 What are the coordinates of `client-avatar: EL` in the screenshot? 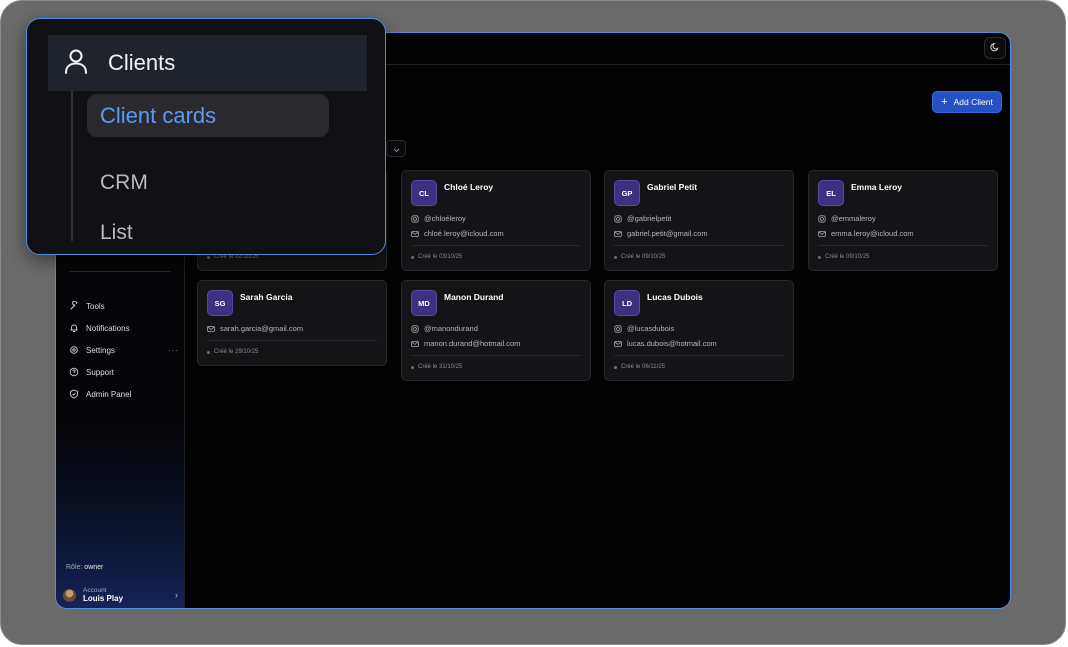 It's located at (831, 193).